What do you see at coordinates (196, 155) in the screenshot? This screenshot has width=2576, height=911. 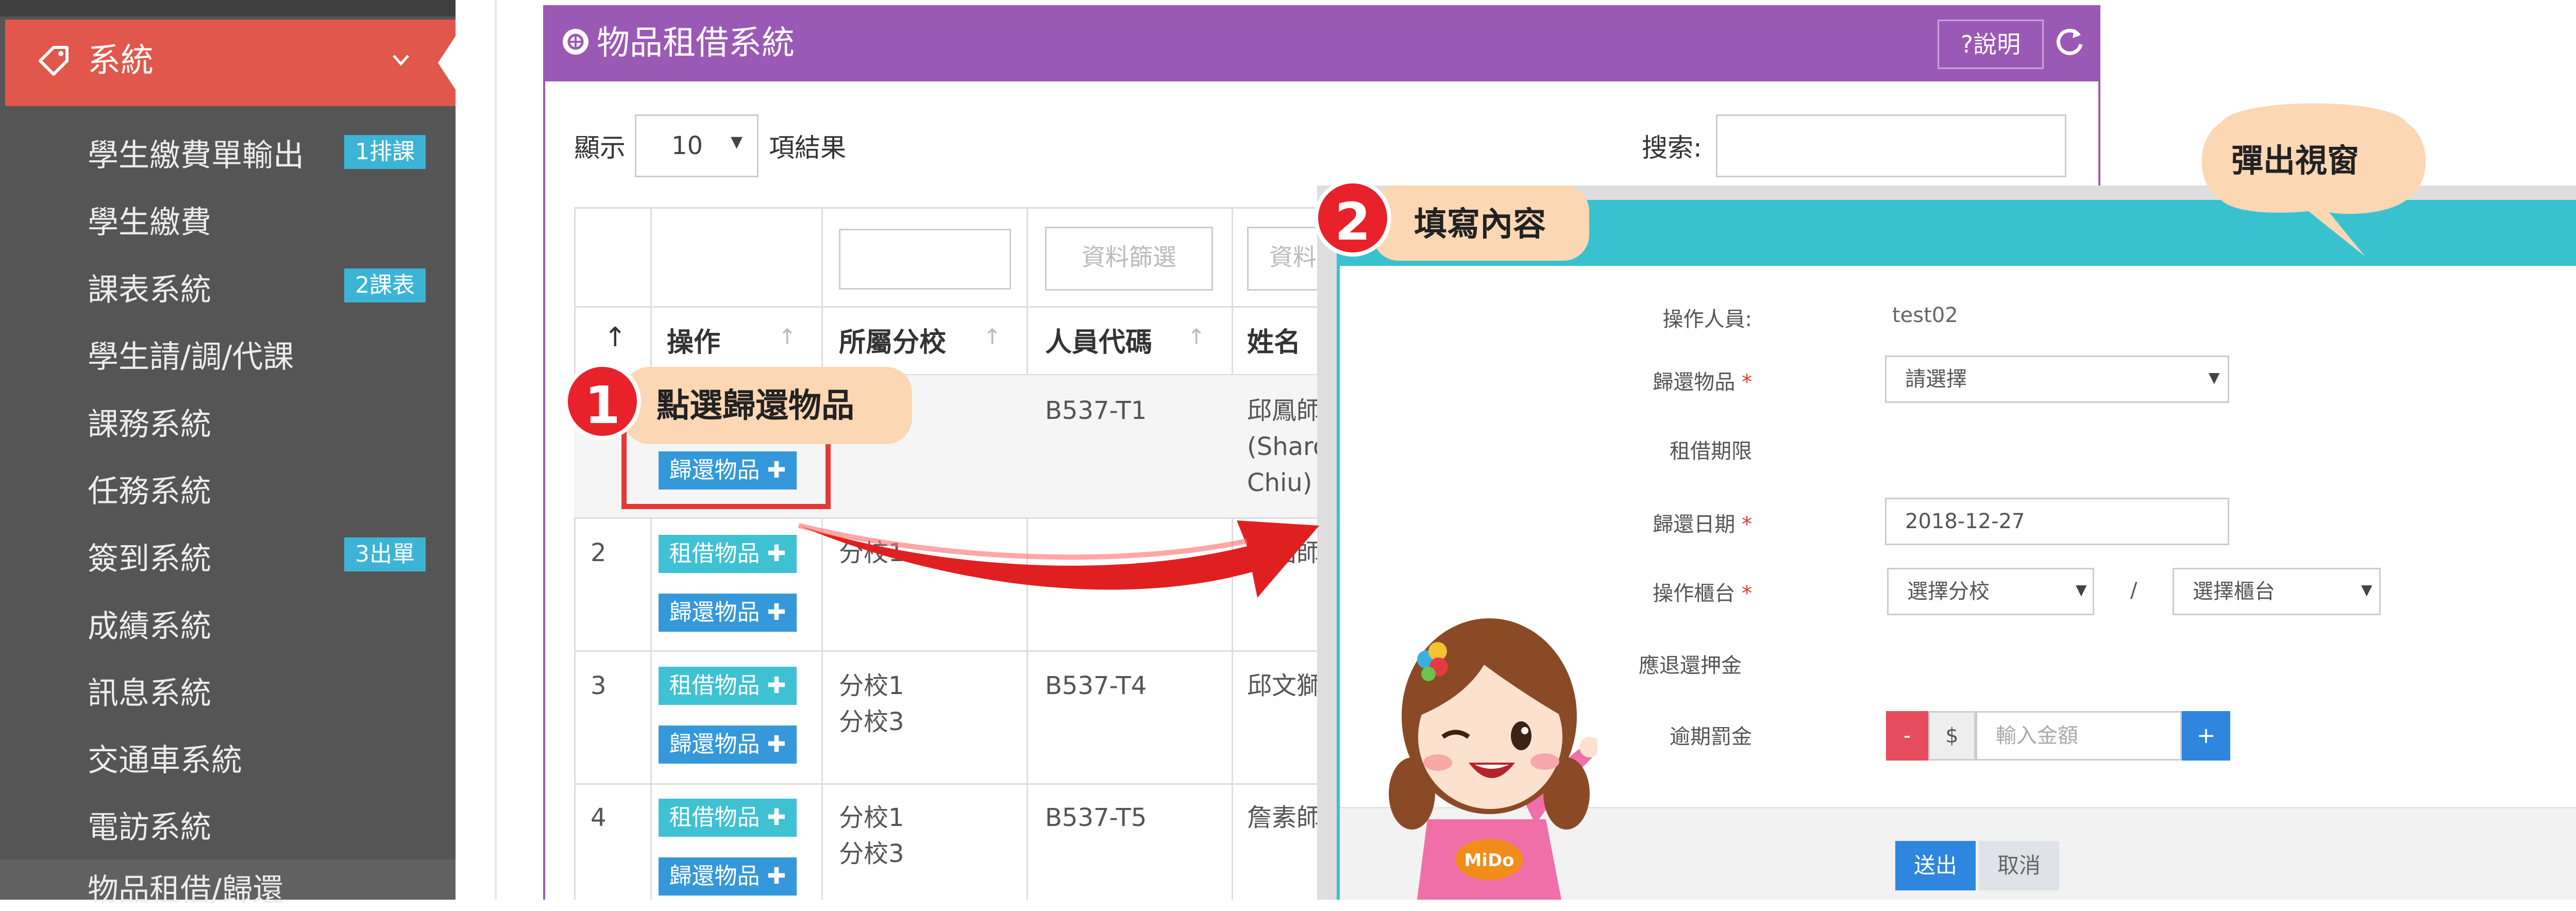 I see `sidebar-item-fee-slip-export: 學生繳費單輸出` at bounding box center [196, 155].